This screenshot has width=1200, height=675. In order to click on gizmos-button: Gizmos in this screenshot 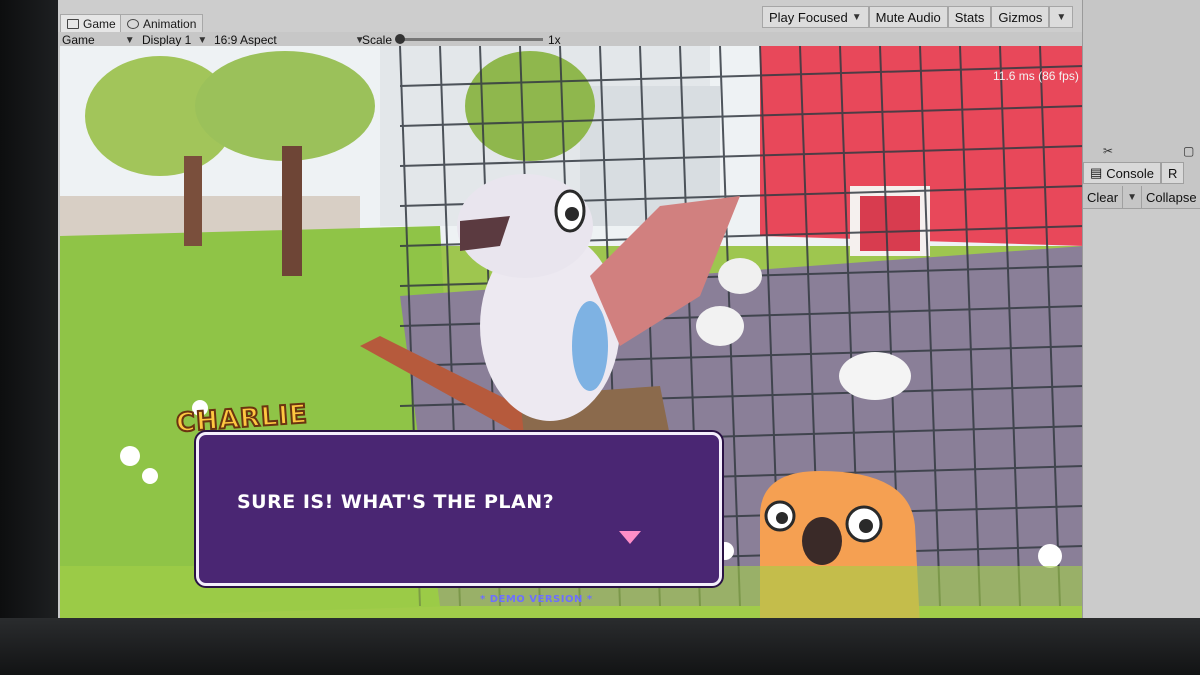, I will do `click(1020, 17)`.